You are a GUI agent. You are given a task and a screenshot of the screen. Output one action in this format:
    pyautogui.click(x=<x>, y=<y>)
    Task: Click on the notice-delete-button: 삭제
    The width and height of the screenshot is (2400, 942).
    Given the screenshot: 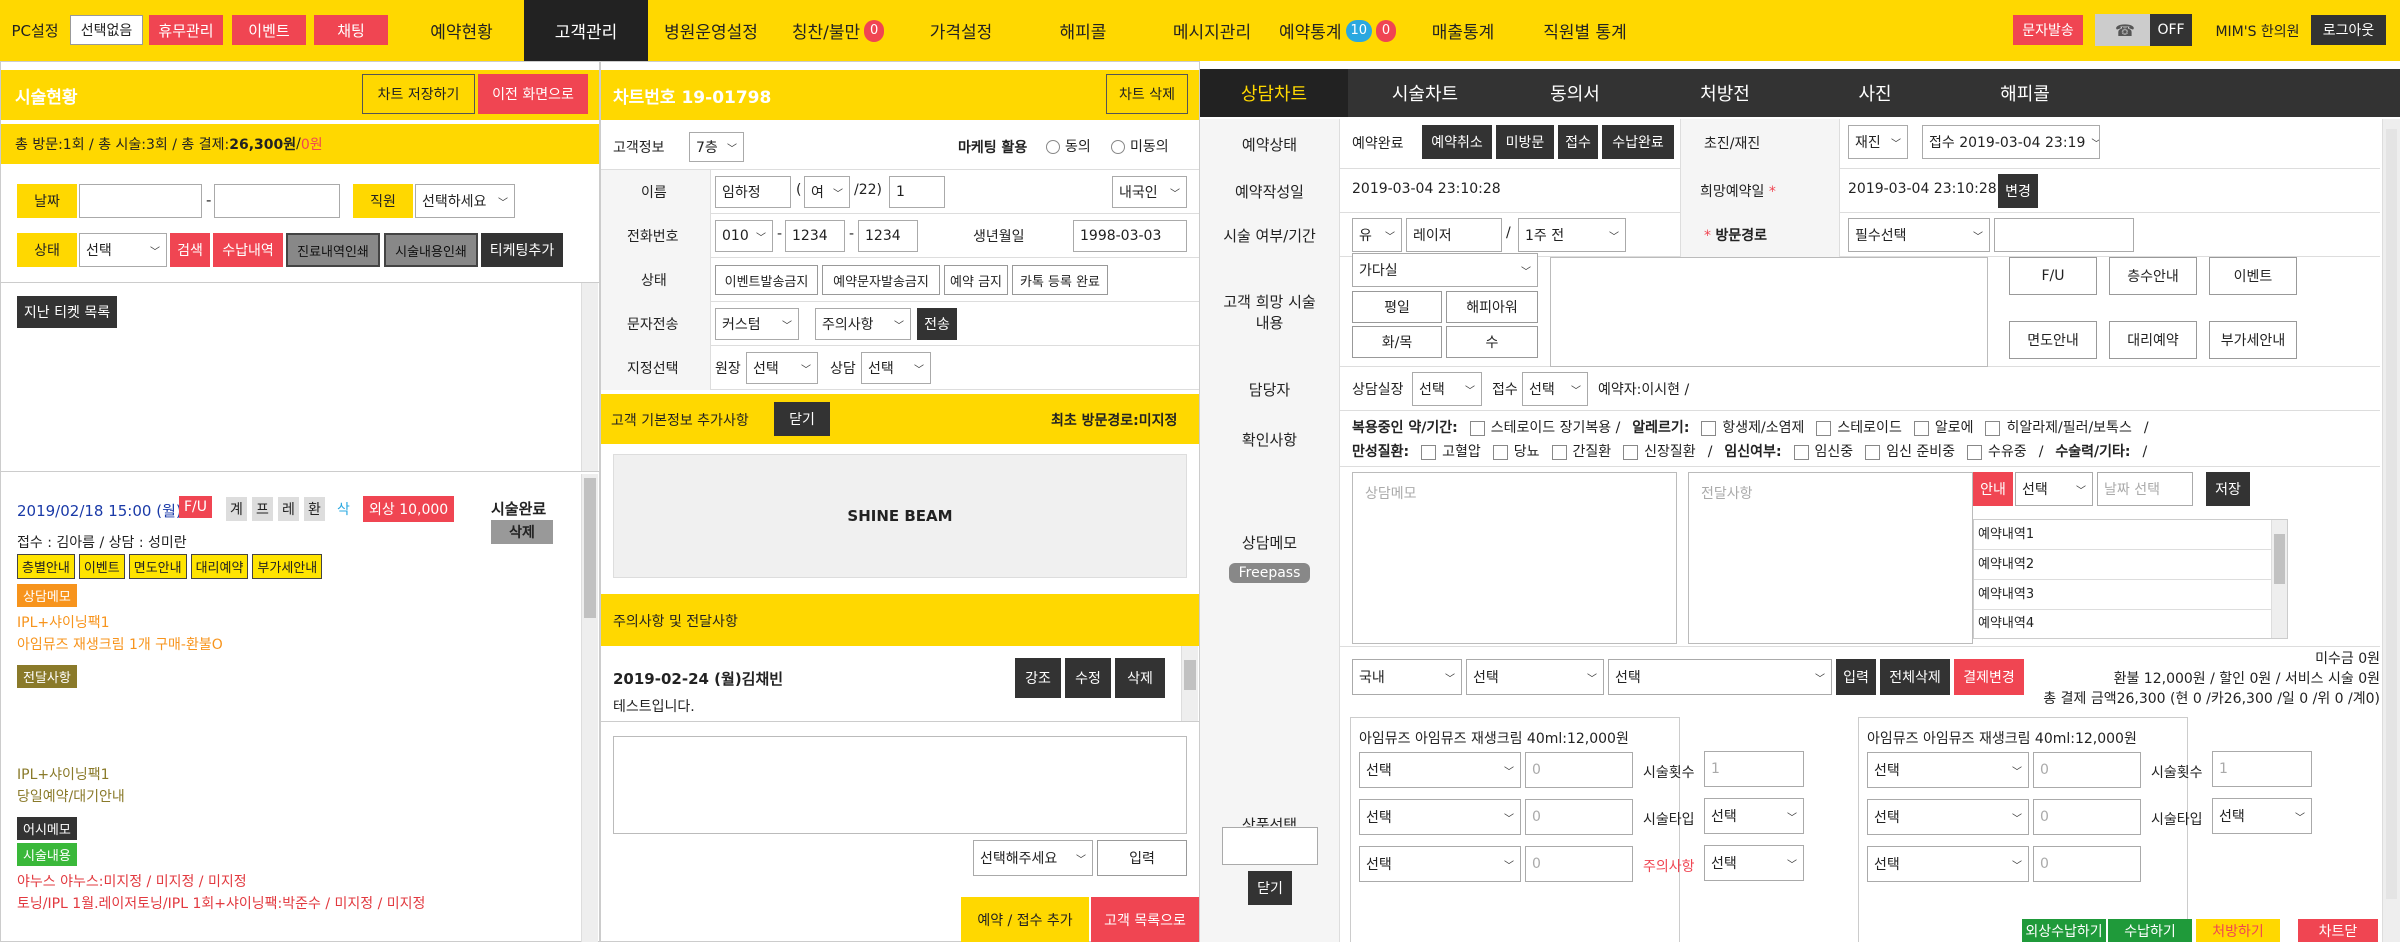 What is the action you would take?
    pyautogui.click(x=1140, y=678)
    